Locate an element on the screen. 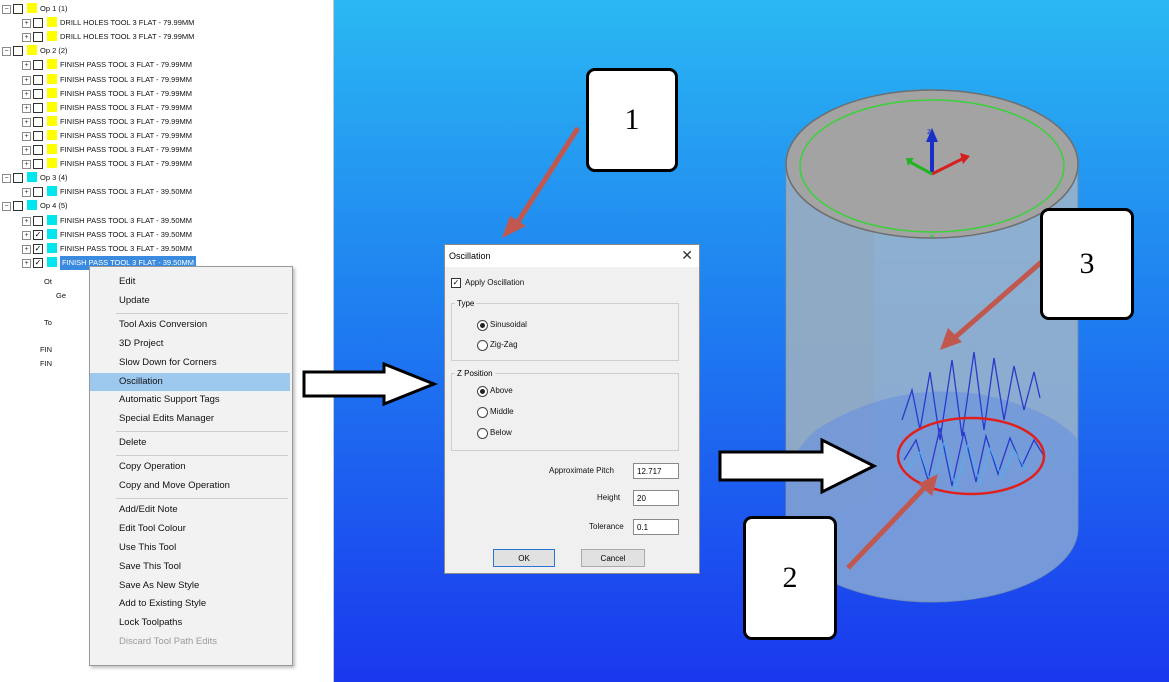  height-input: 20 is located at coordinates (656, 498).